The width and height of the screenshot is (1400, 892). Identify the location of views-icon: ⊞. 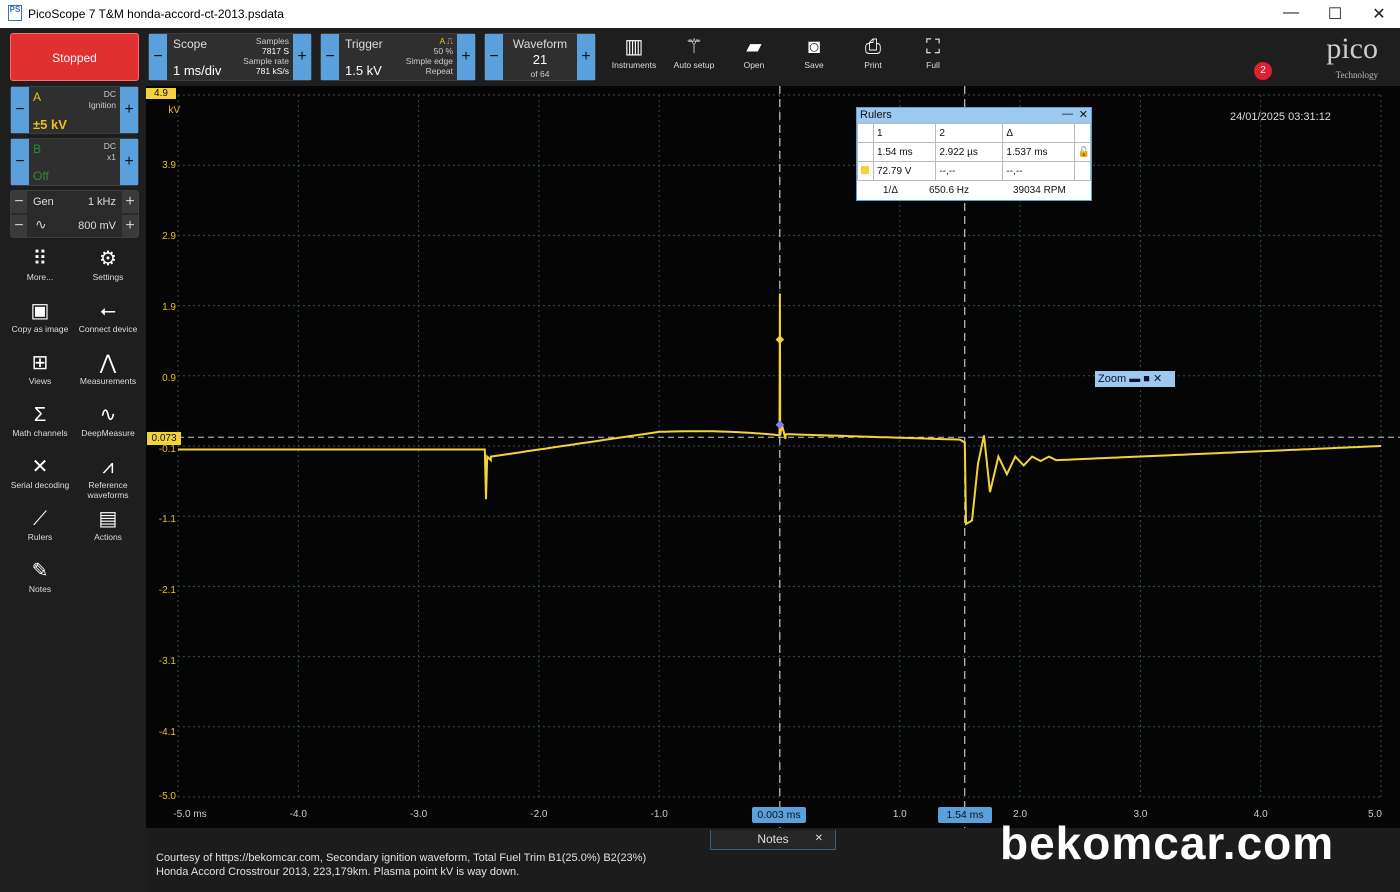
(40, 363).